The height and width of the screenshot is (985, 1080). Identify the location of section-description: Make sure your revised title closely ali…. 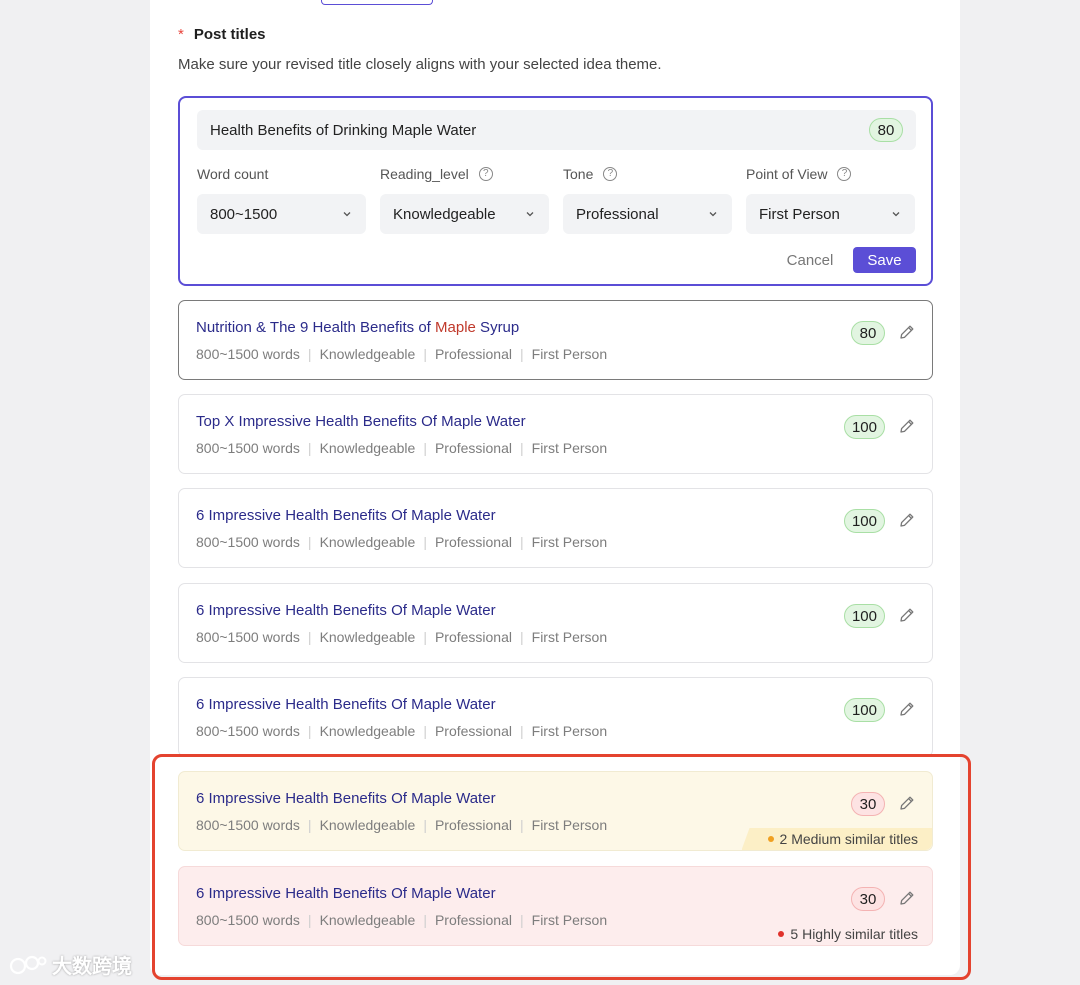
(420, 64).